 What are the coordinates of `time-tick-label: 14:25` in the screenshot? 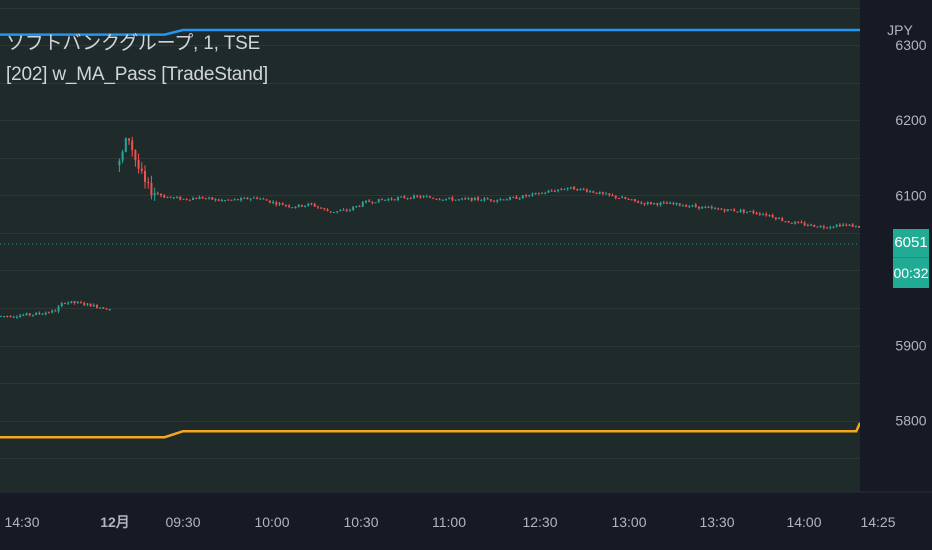 It's located at (877, 522).